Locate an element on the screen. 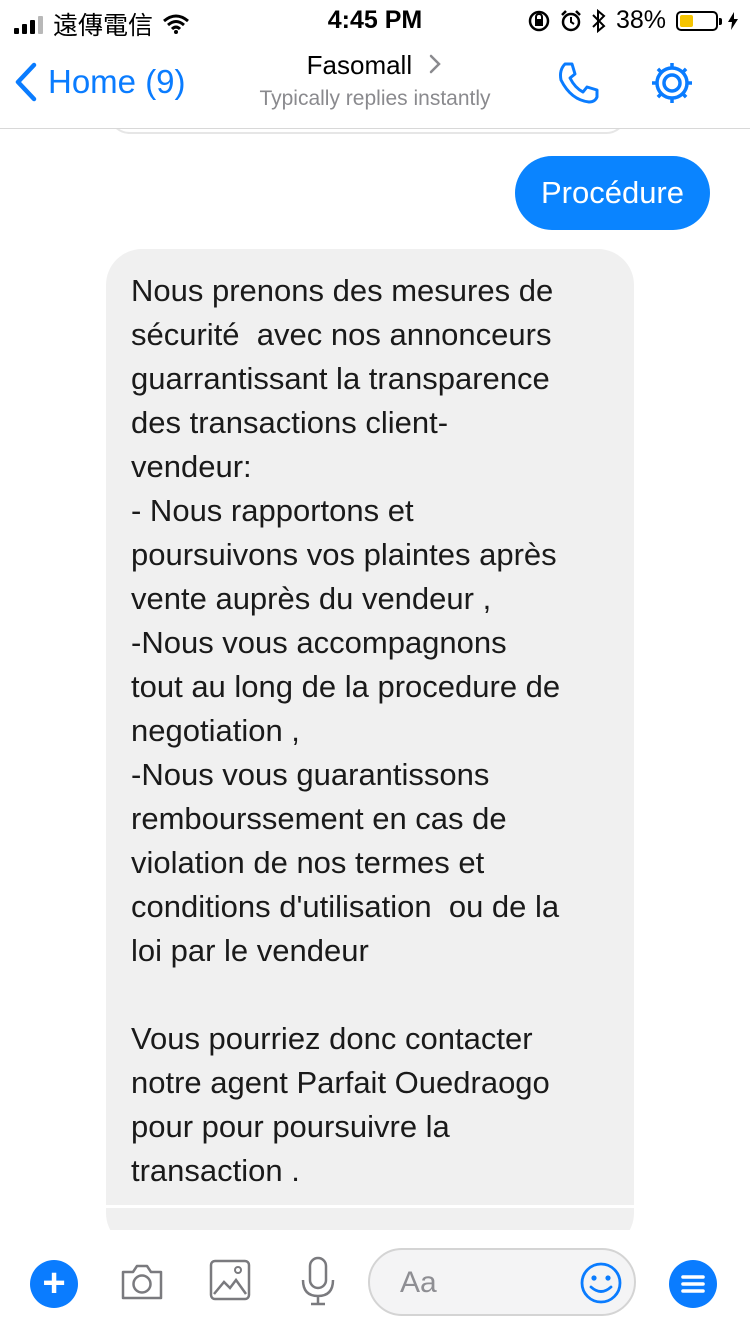 The height and width of the screenshot is (1334, 750). previous-message-bubble is located at coordinates (368, 131).